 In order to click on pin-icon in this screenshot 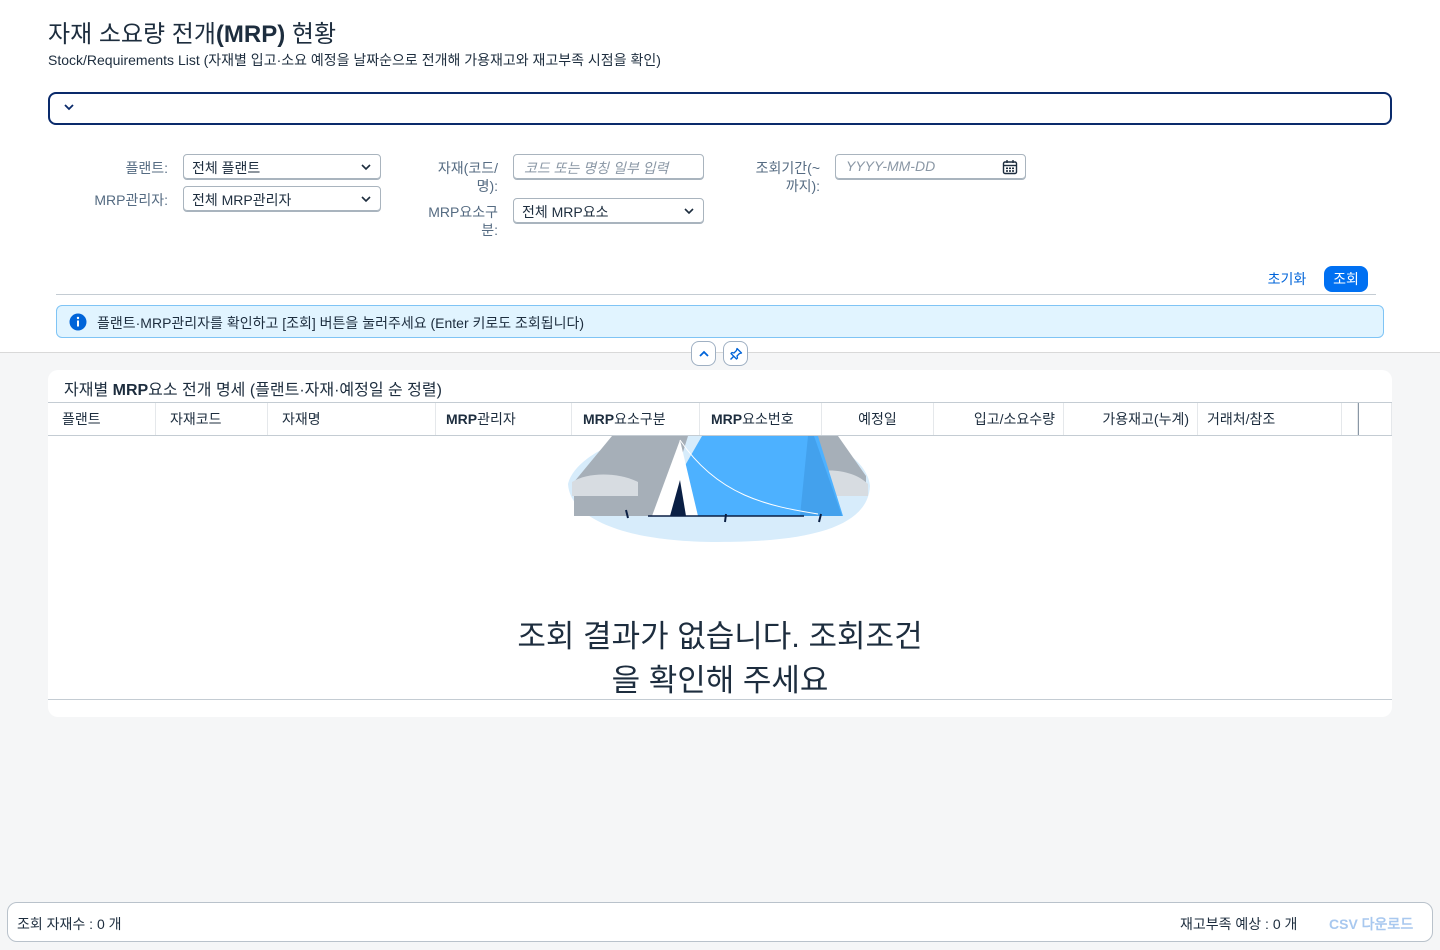, I will do `click(736, 353)`.